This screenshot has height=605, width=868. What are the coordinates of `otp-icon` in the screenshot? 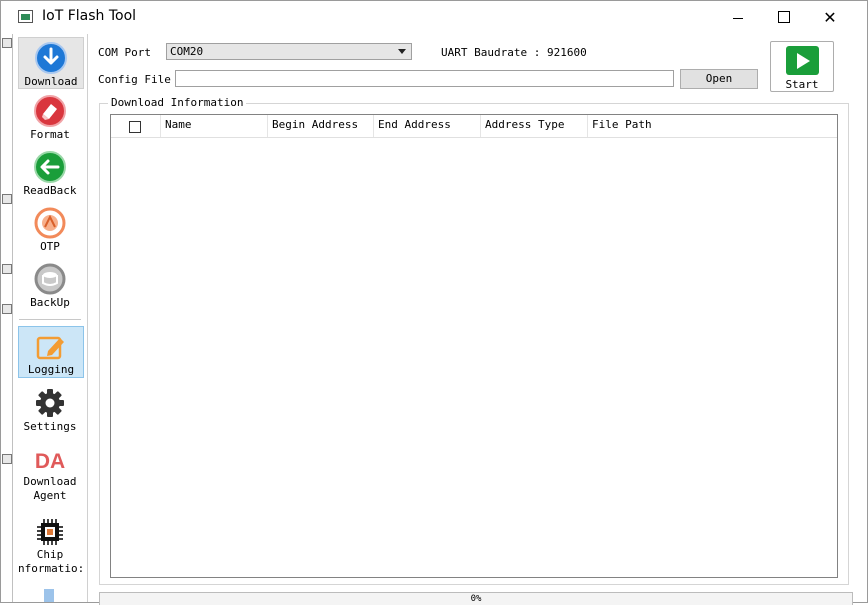 It's located at (50, 223).